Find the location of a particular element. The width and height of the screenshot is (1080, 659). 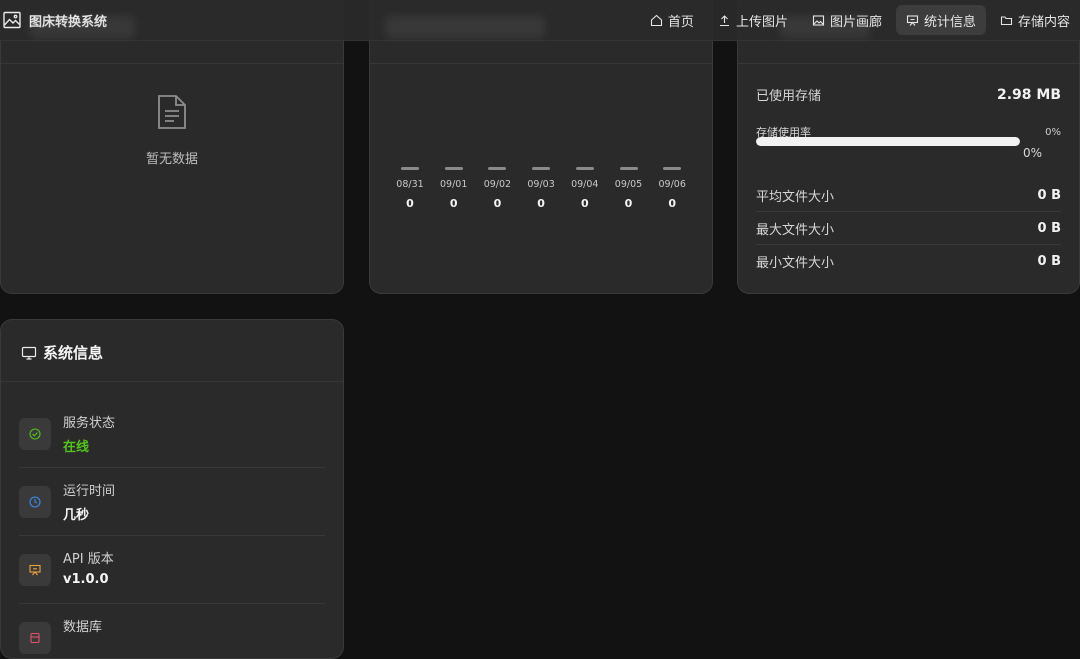

check-circle-icon is located at coordinates (35, 434).